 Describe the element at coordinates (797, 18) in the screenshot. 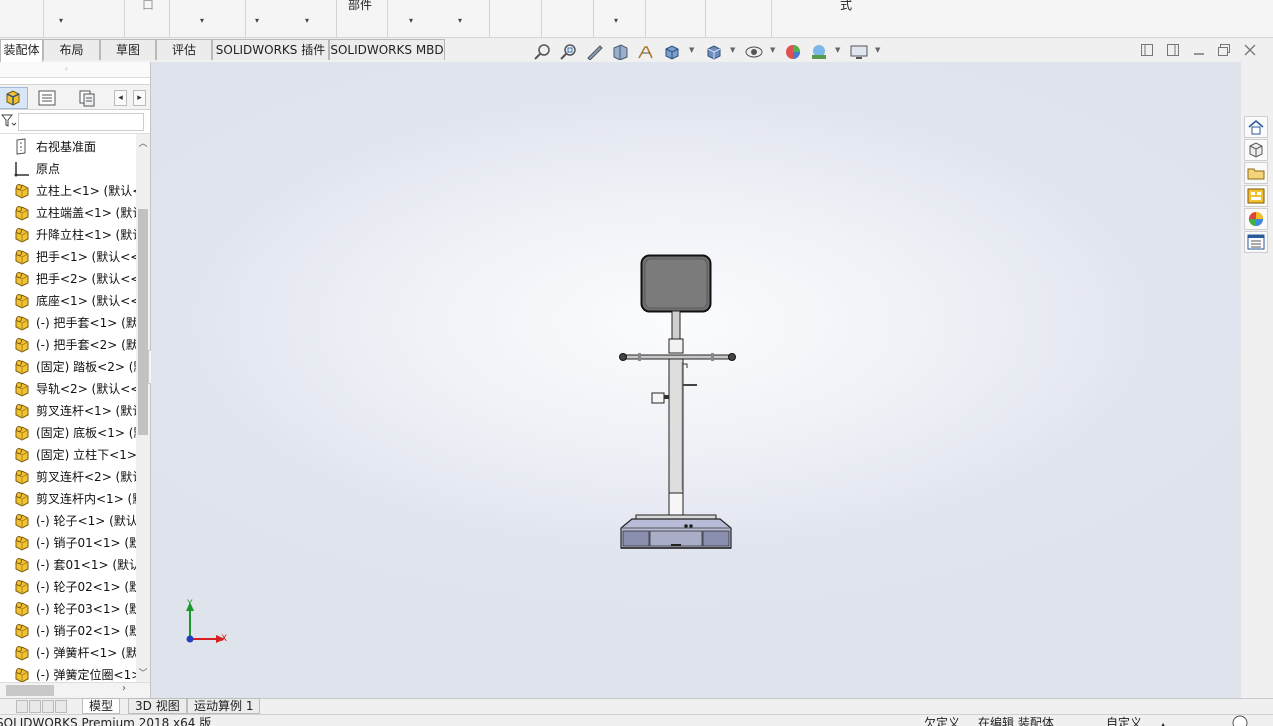

I see `ribbon-button-15: 拍快照` at that location.